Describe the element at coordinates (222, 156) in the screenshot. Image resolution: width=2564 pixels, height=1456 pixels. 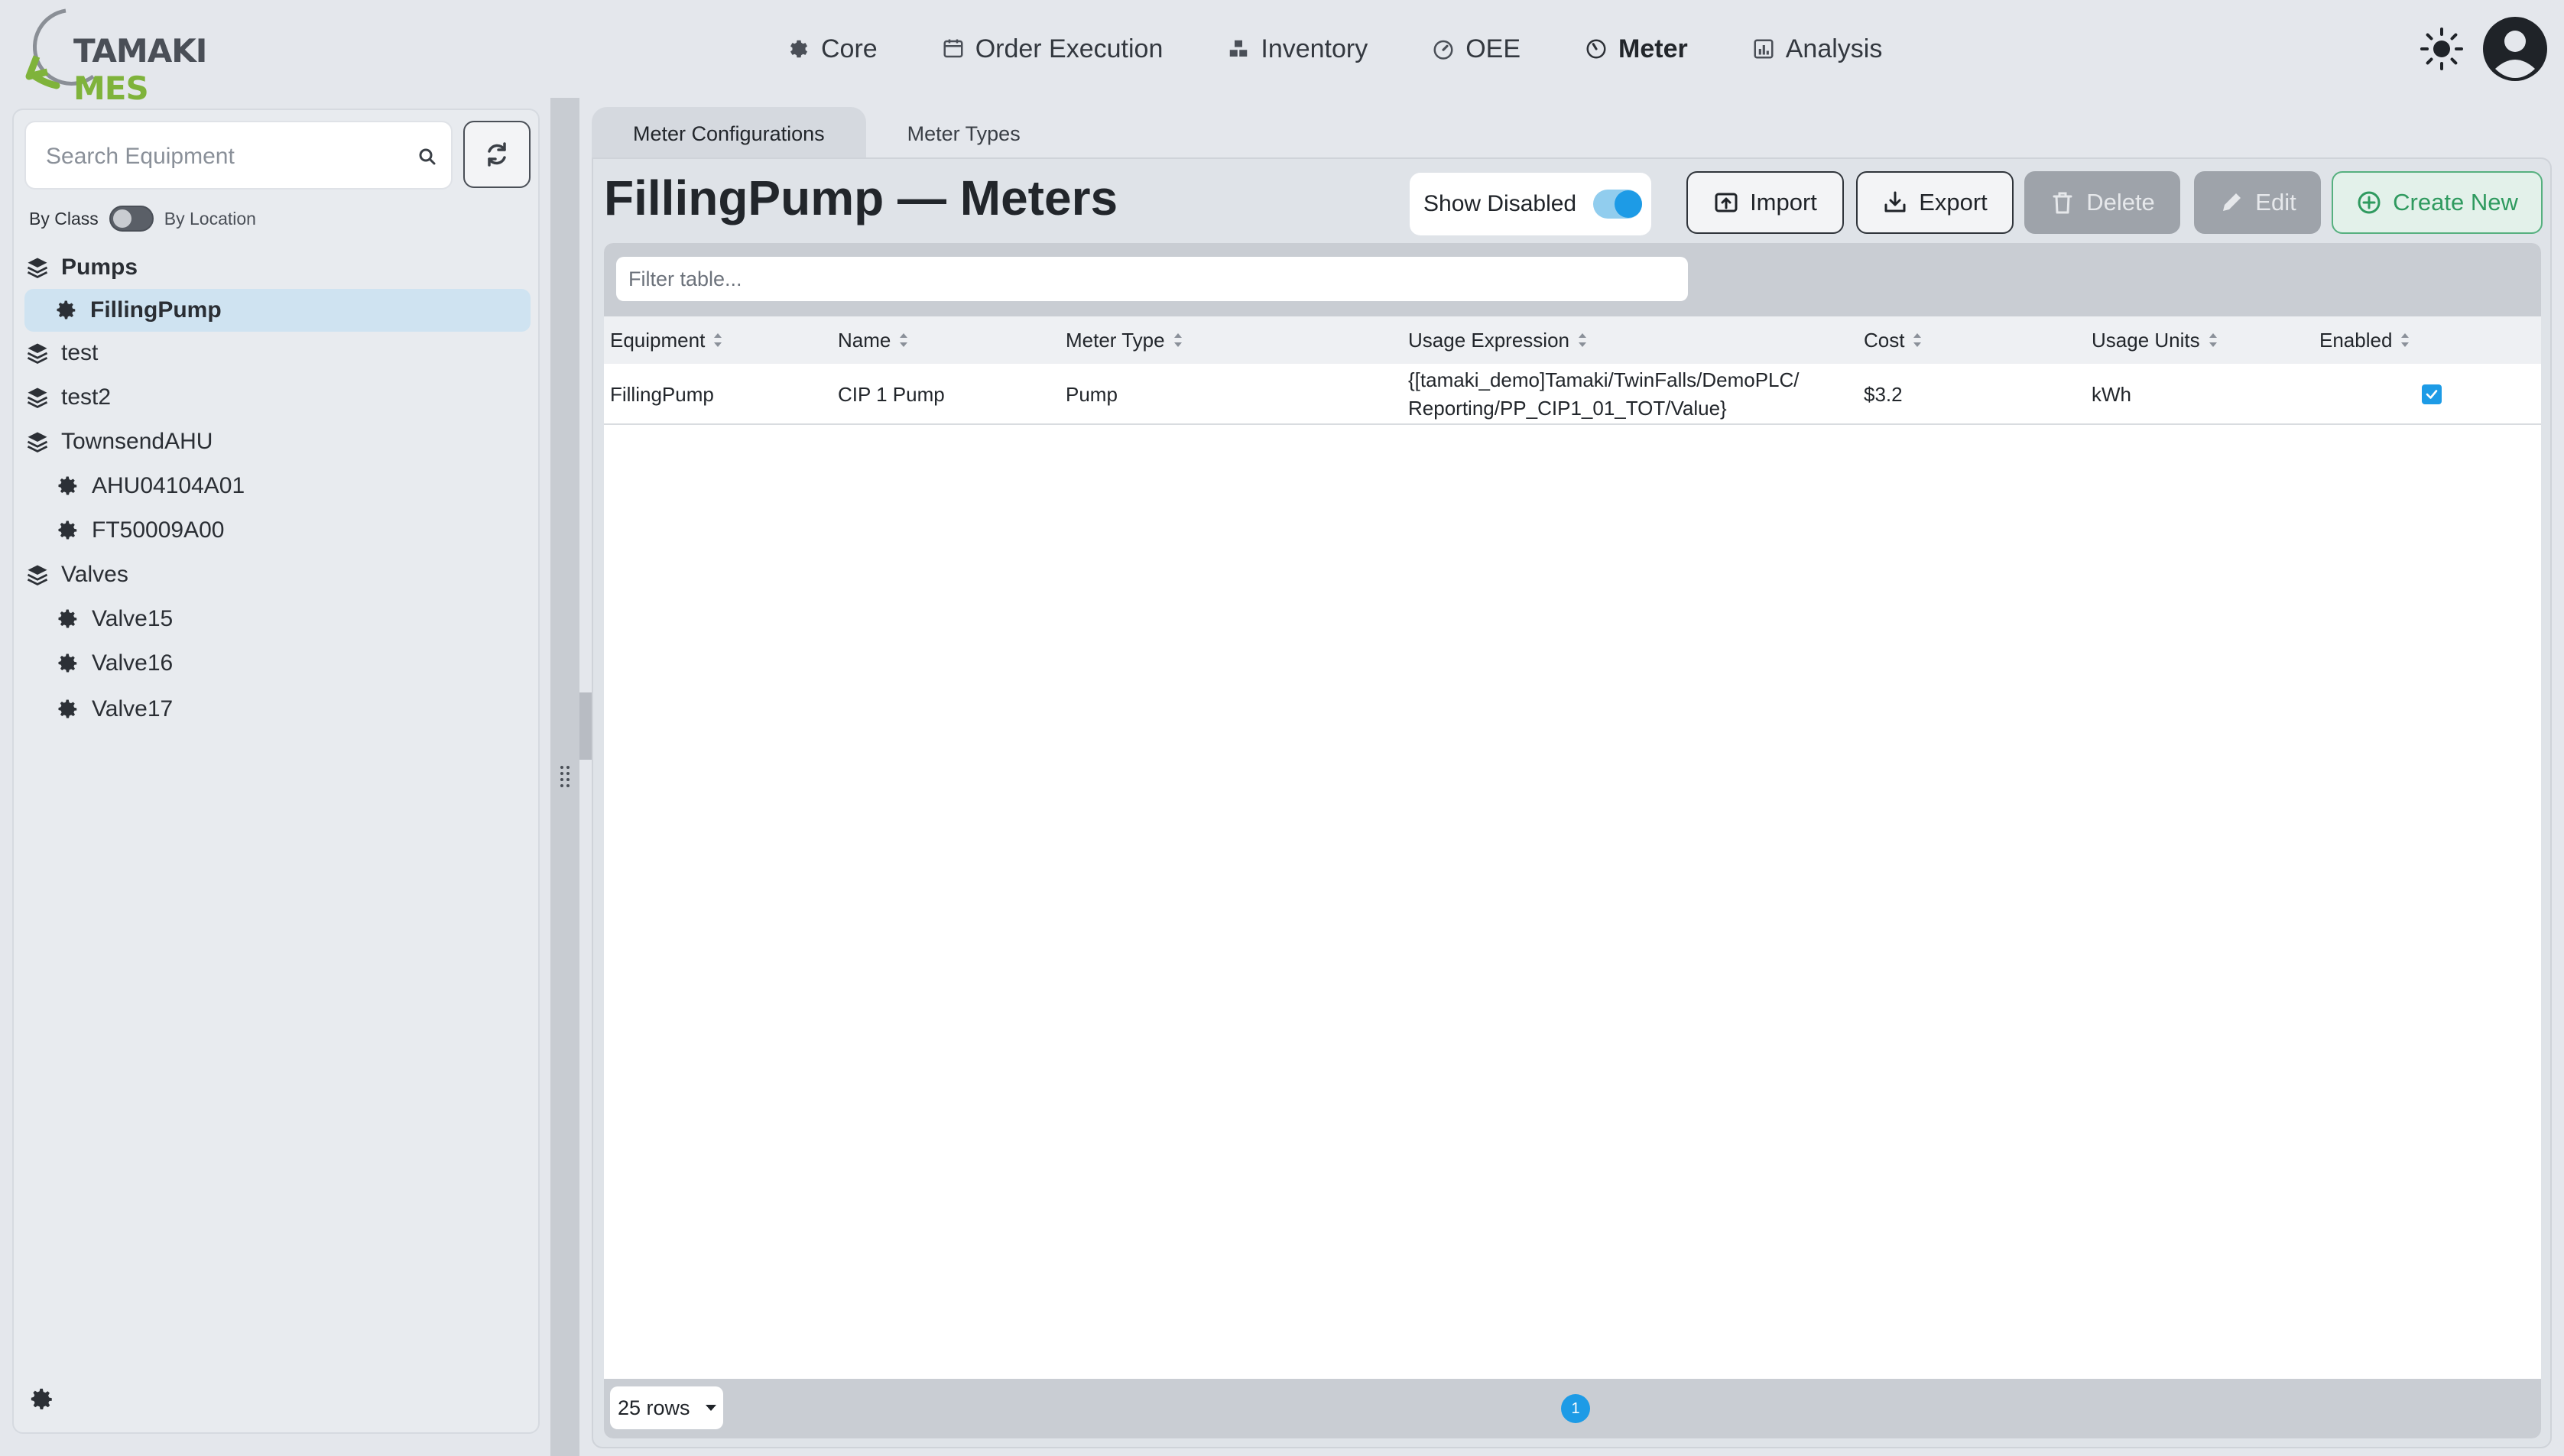
I see `equipment-search-input` at that location.